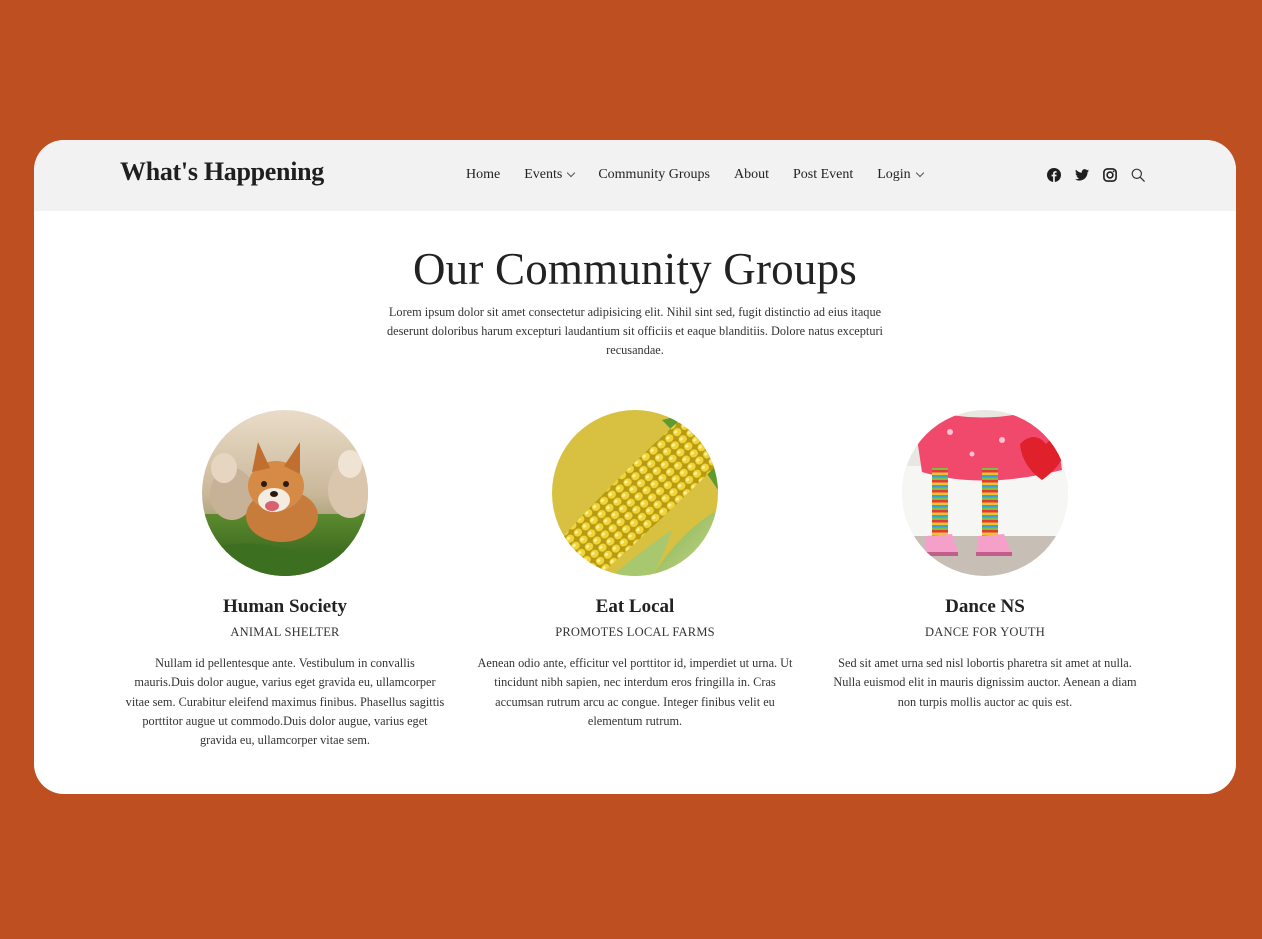 This screenshot has height=939, width=1262. I want to click on facebook-icon, so click(1054, 175).